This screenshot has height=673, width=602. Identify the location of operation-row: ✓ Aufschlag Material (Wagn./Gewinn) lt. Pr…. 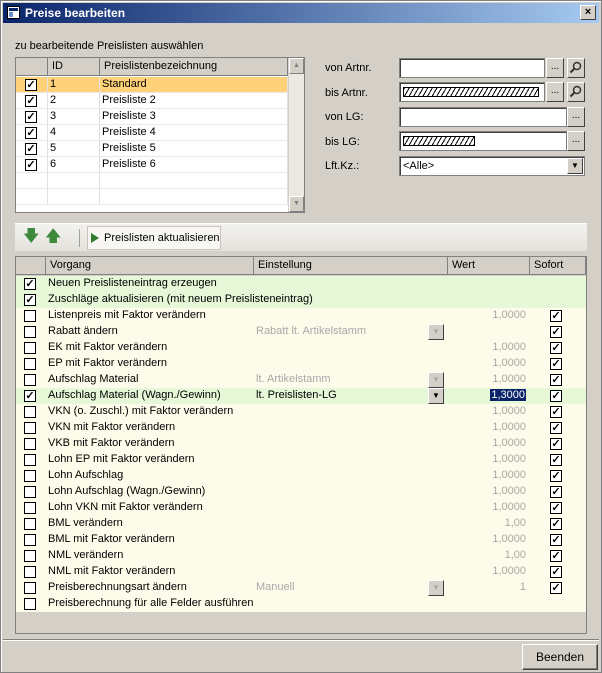
(301, 396).